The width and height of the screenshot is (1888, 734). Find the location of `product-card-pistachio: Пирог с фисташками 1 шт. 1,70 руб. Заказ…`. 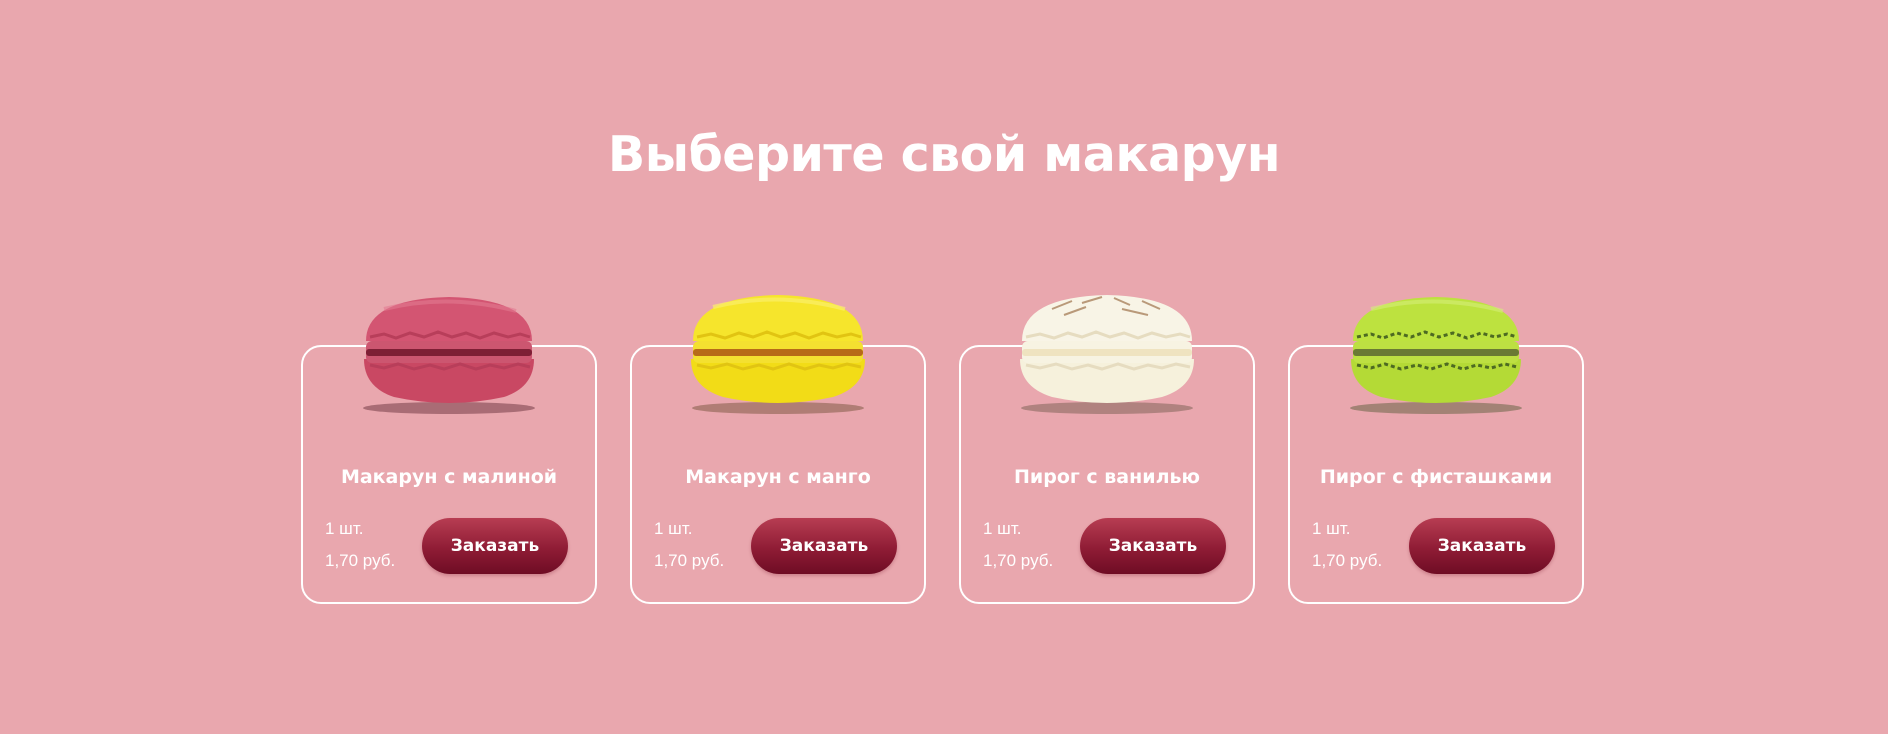

product-card-pistachio: Пирог с фисташками 1 шт. 1,70 руб. Заказ… is located at coordinates (1436, 450).